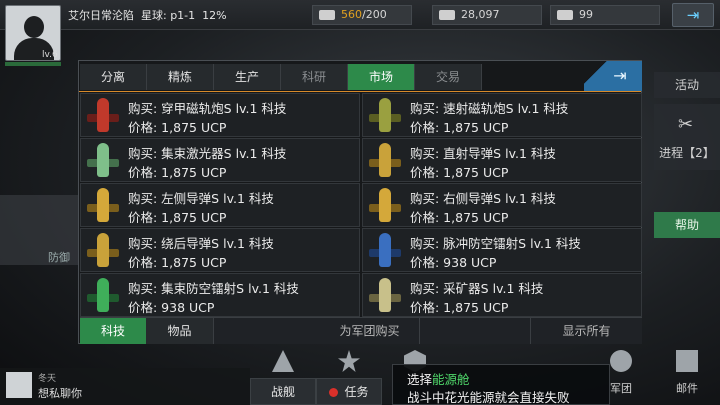 The width and height of the screenshot is (720, 405). I want to click on side-activity-button: 活动, so click(687, 85).